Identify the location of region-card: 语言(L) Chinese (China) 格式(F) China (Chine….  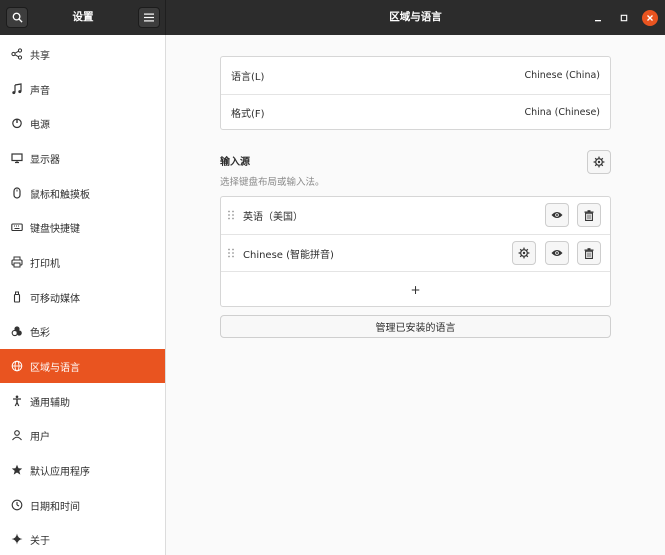
(415, 93).